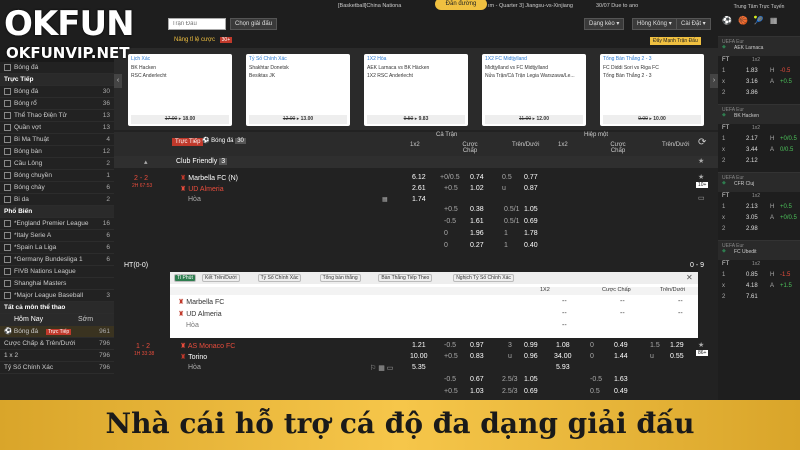 The image size is (800, 450). I want to click on right-team: UEFA Eur ◆ AEK Larnaca, so click(759, 46).